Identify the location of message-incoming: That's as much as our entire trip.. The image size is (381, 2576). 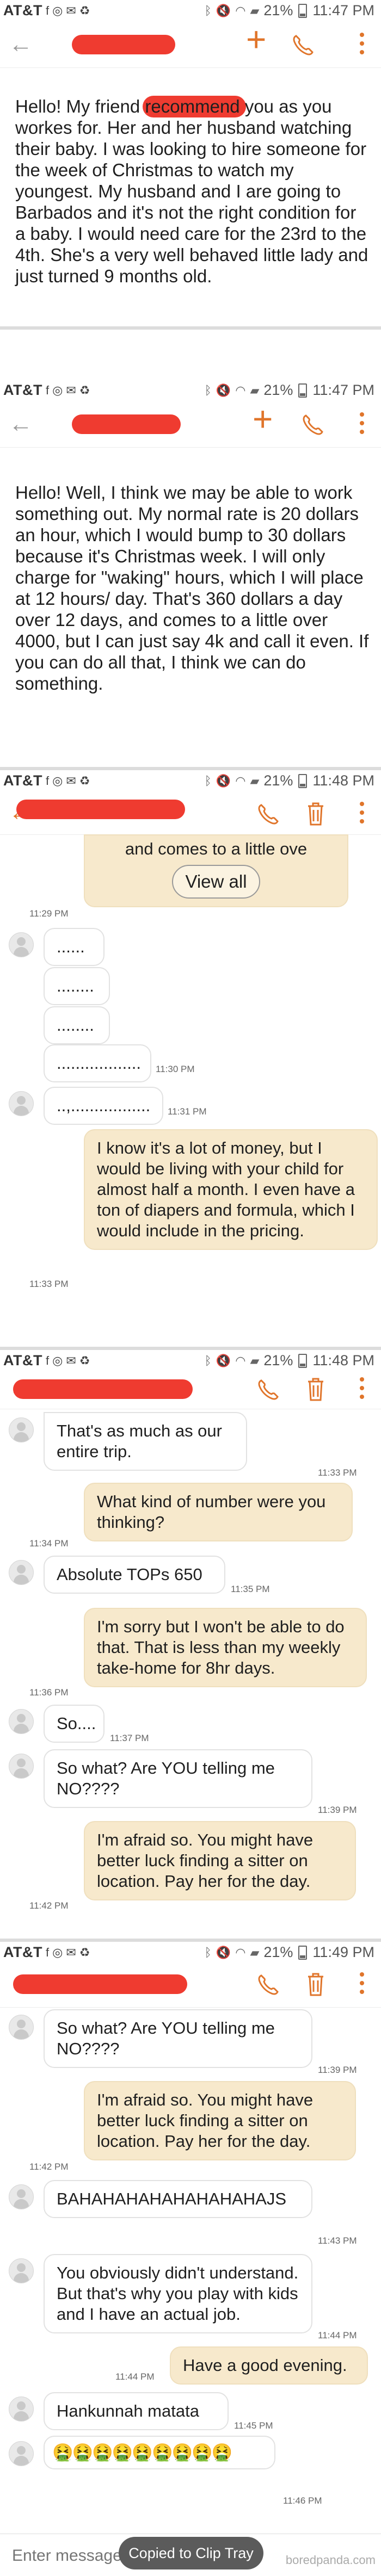
(145, 1442).